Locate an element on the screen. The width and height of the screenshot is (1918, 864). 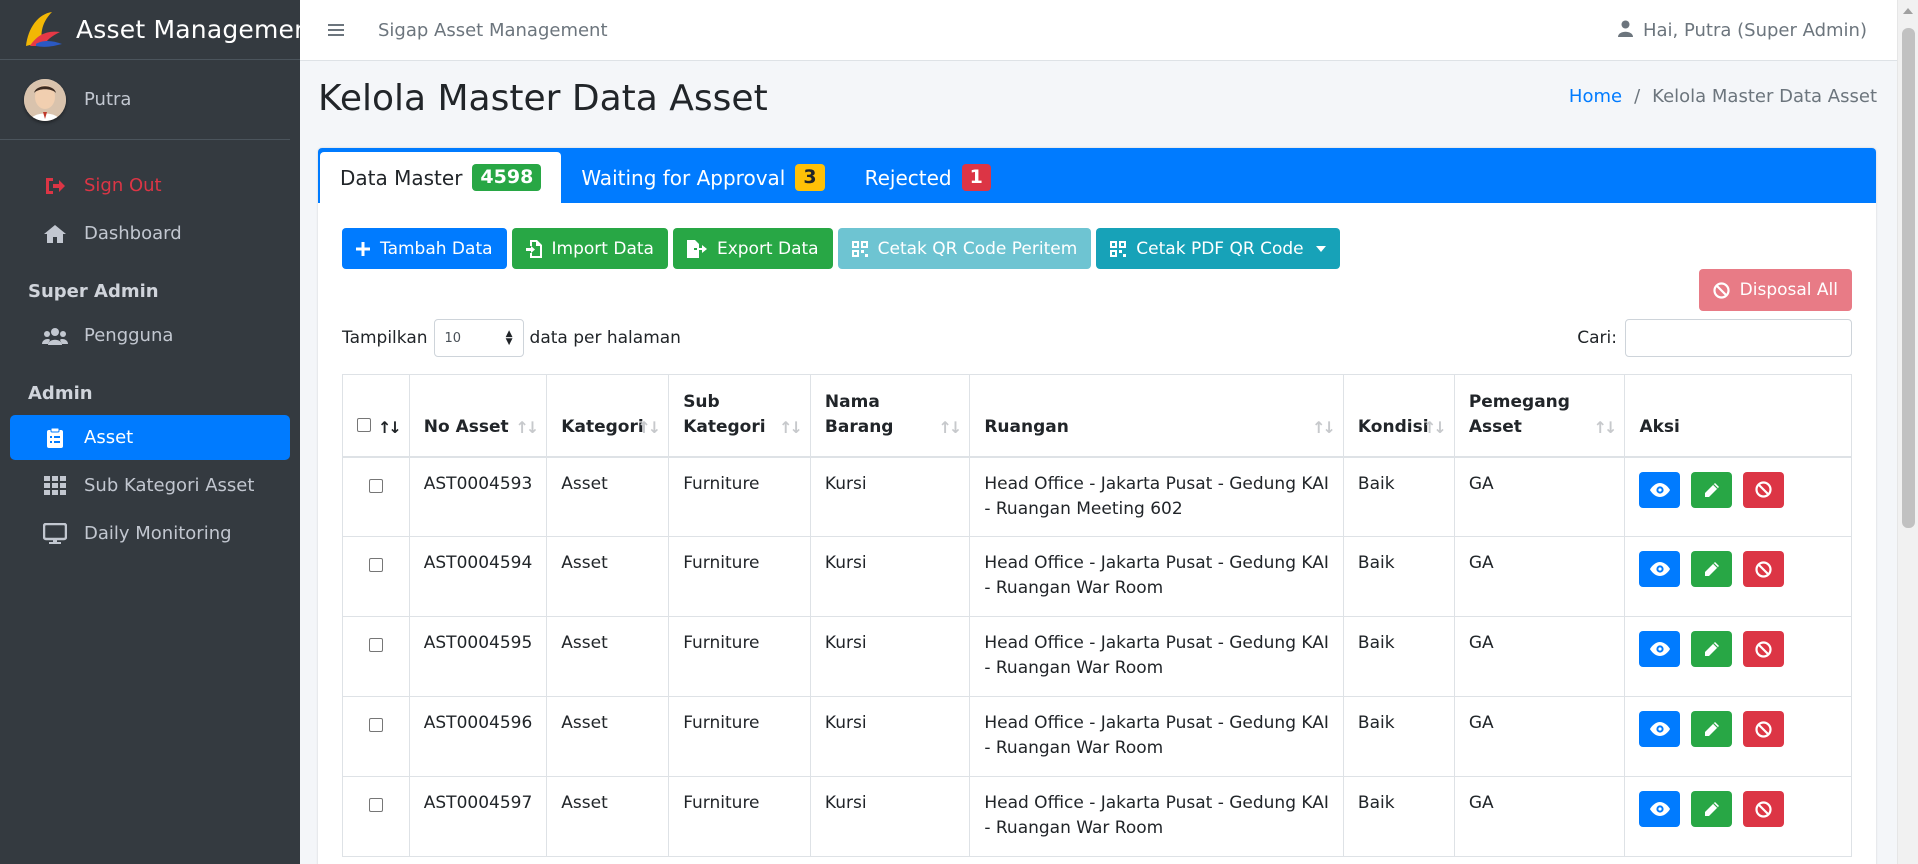
page-scrollbar is located at coordinates (1907, 432).